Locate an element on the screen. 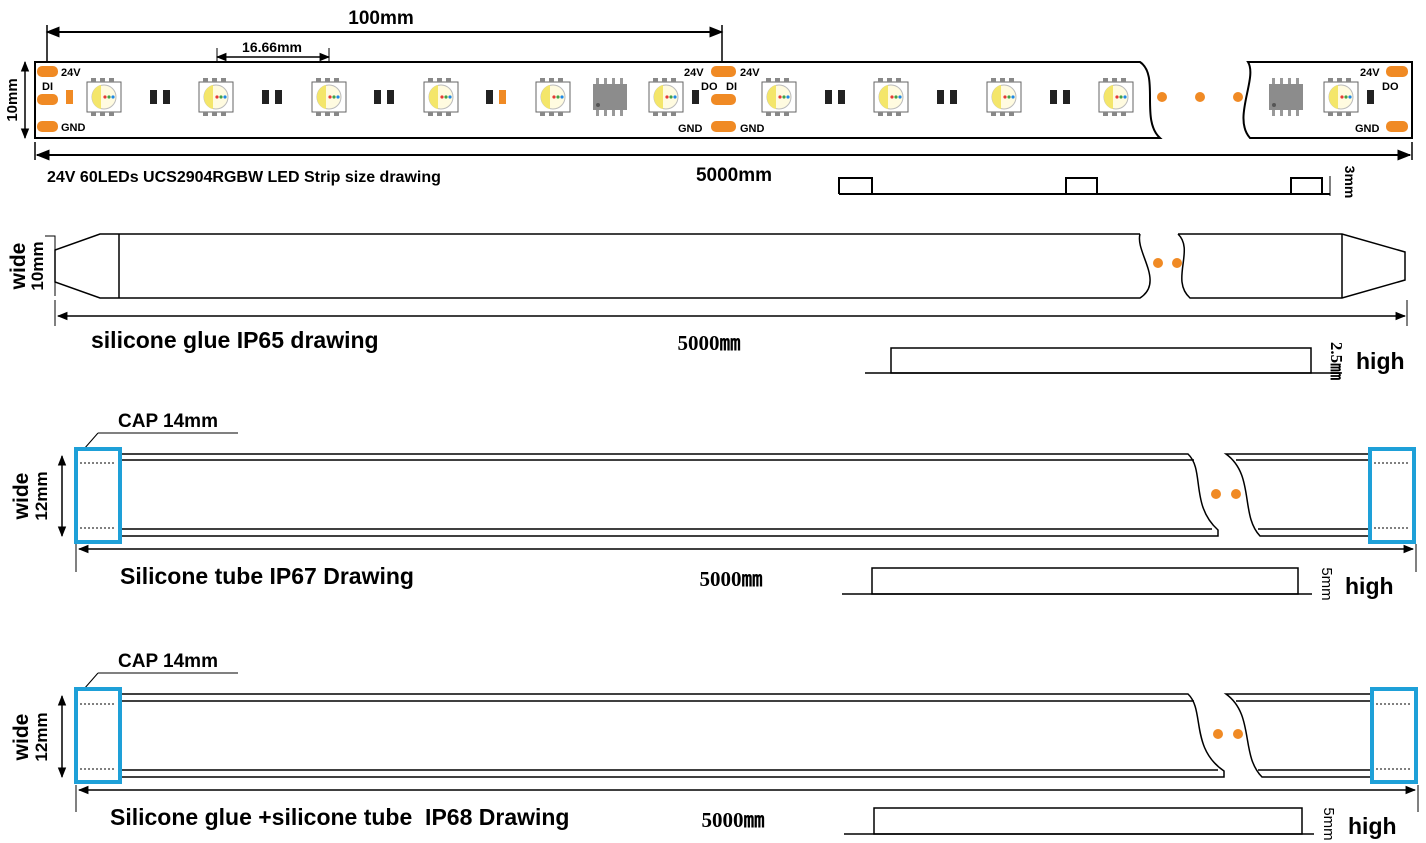 This screenshot has height=843, width=1426. ip68-tube-right is located at coordinates (1298, 735).